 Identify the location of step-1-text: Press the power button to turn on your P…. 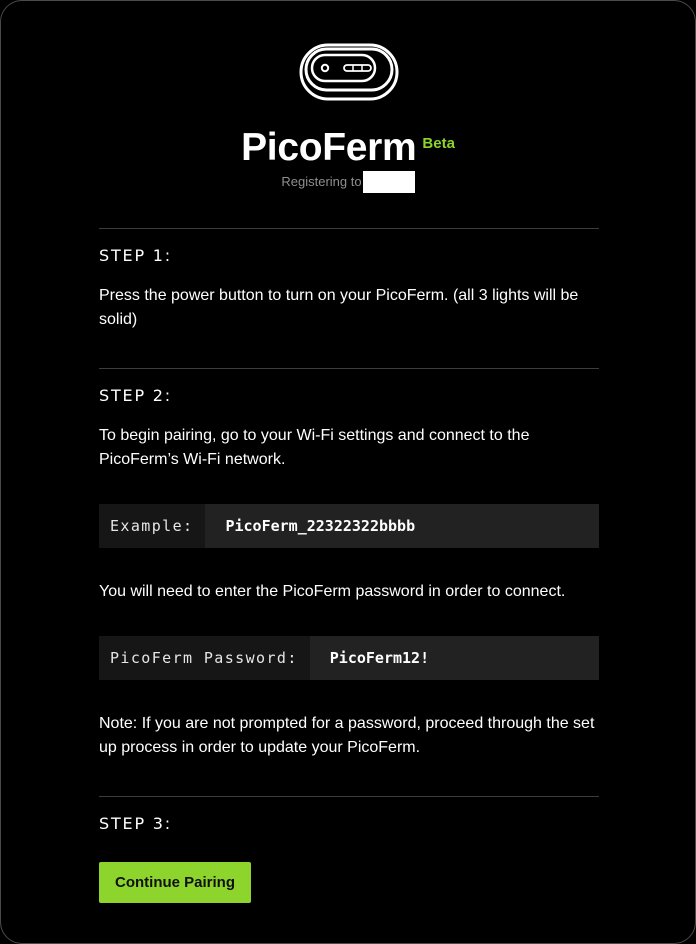
(339, 307).